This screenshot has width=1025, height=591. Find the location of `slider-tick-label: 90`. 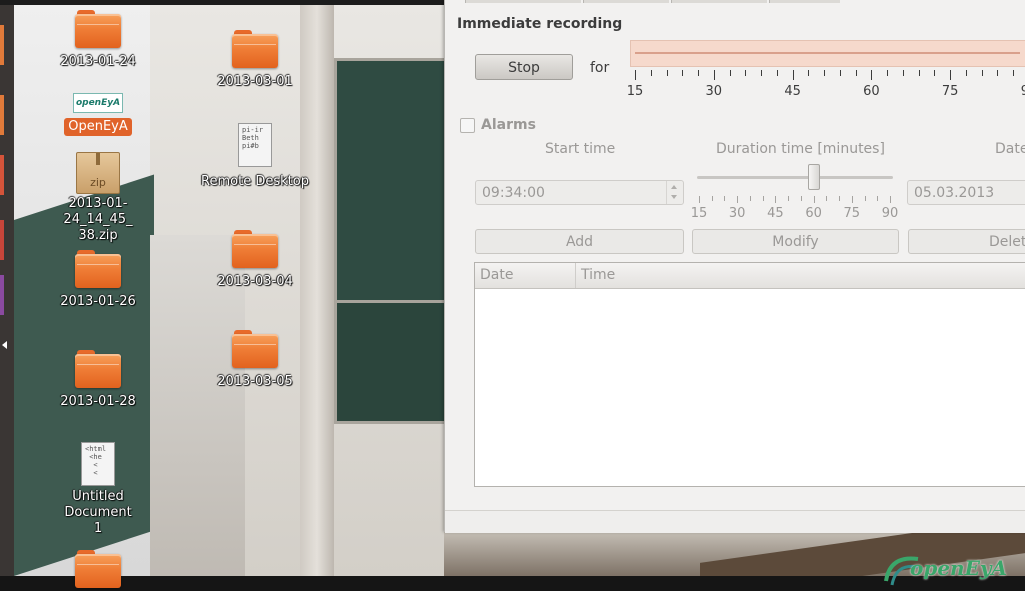

slider-tick-label: 90 is located at coordinates (890, 213).